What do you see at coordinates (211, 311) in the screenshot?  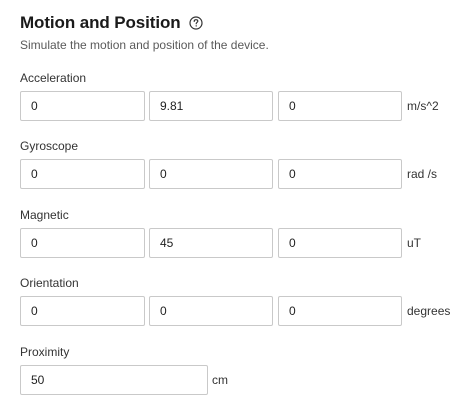 I see `orientation-beta-input` at bounding box center [211, 311].